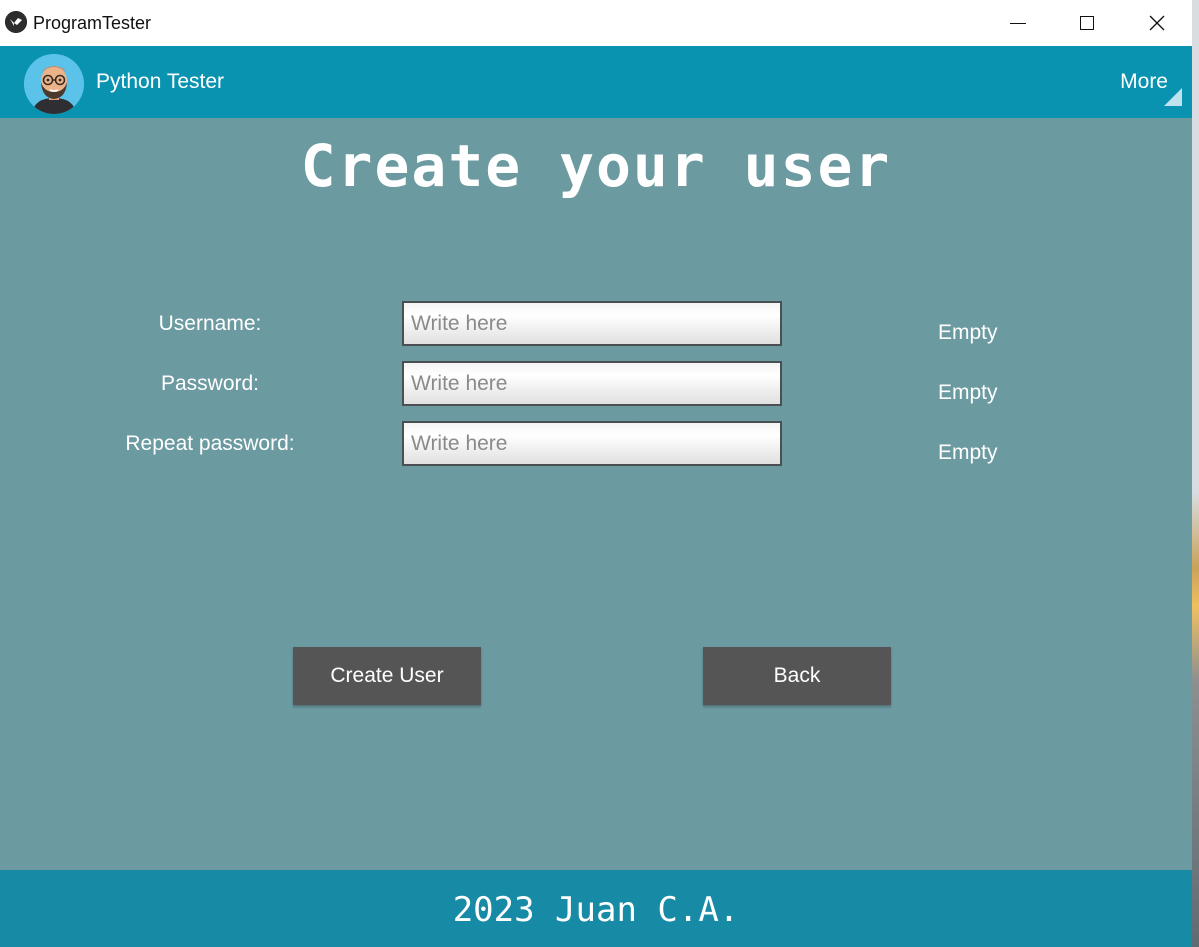  What do you see at coordinates (210, 323) in the screenshot?
I see `username-label: Username:` at bounding box center [210, 323].